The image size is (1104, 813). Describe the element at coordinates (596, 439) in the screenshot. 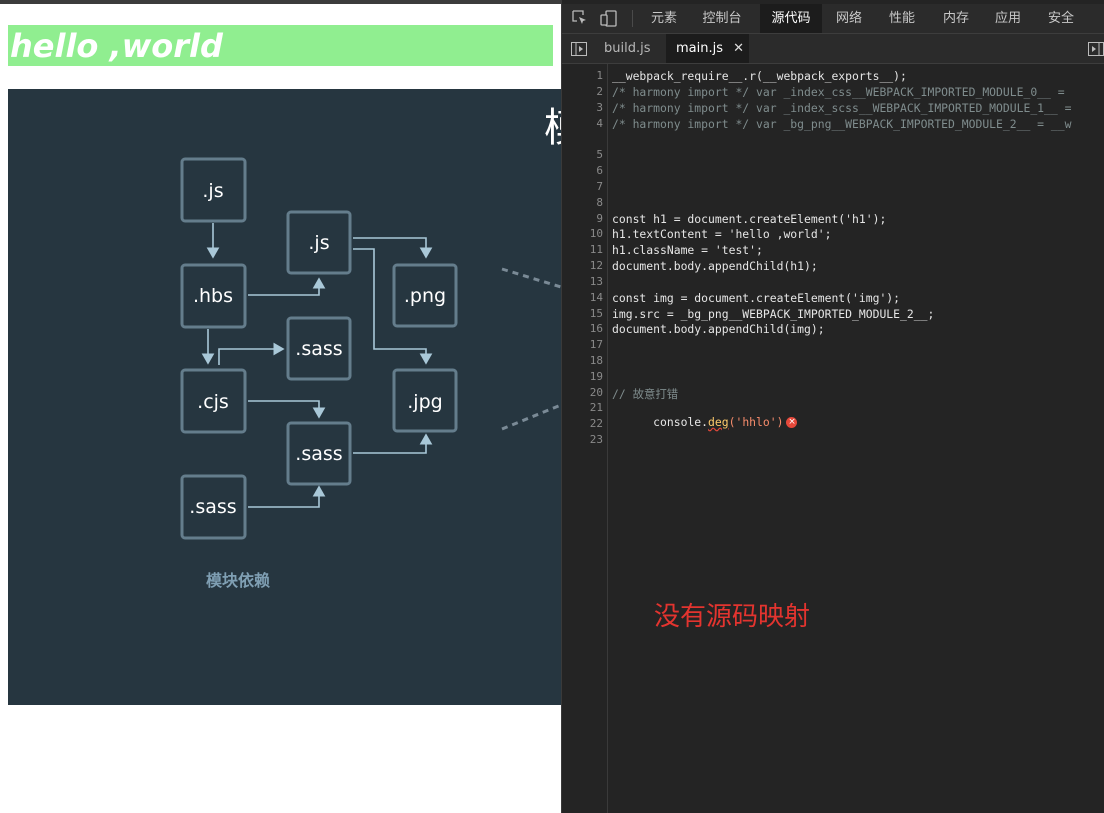

I see `line-number: 23` at that location.